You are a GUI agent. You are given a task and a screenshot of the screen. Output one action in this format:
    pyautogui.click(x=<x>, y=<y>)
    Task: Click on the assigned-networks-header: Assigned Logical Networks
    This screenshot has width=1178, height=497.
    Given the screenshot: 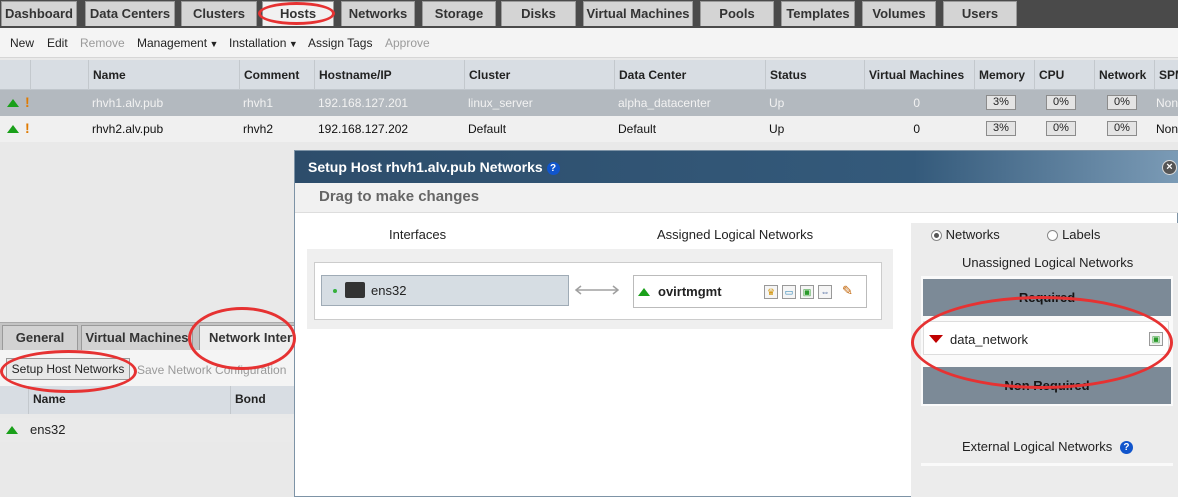 What is the action you would take?
    pyautogui.click(x=735, y=234)
    